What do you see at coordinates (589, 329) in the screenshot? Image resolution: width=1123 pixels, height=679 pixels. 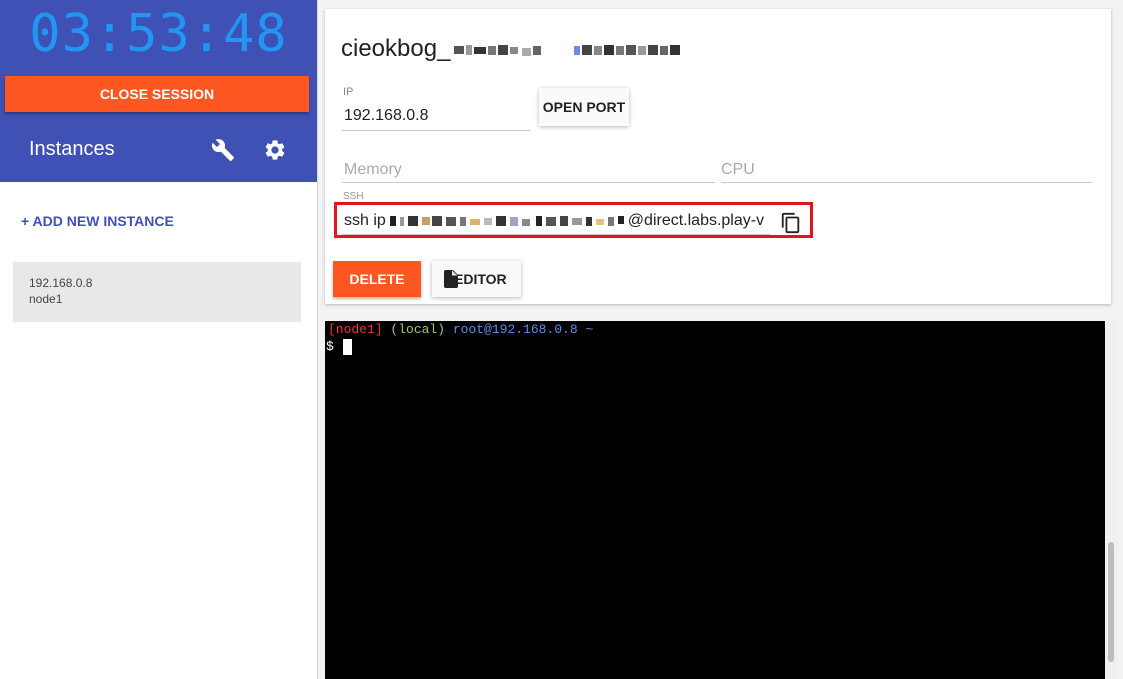 I see `terminal-path: ~` at bounding box center [589, 329].